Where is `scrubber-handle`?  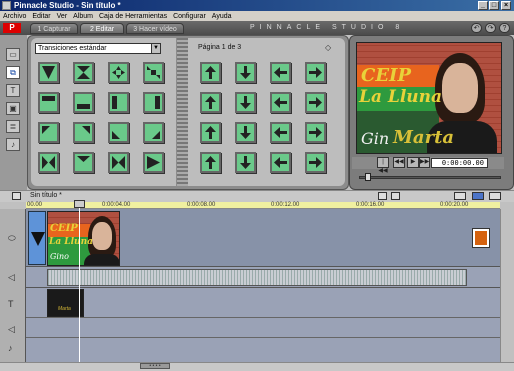
scrubber-handle is located at coordinates (368, 177).